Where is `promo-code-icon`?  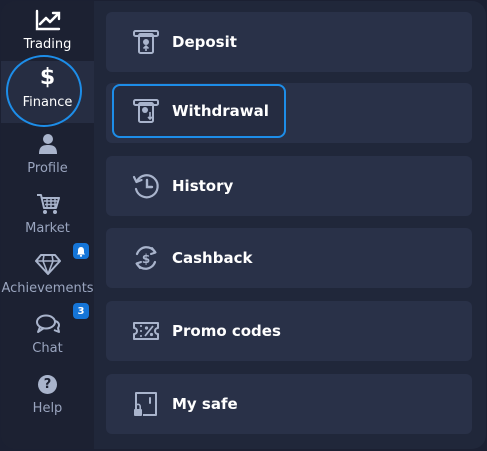 promo-code-icon is located at coordinates (146, 331).